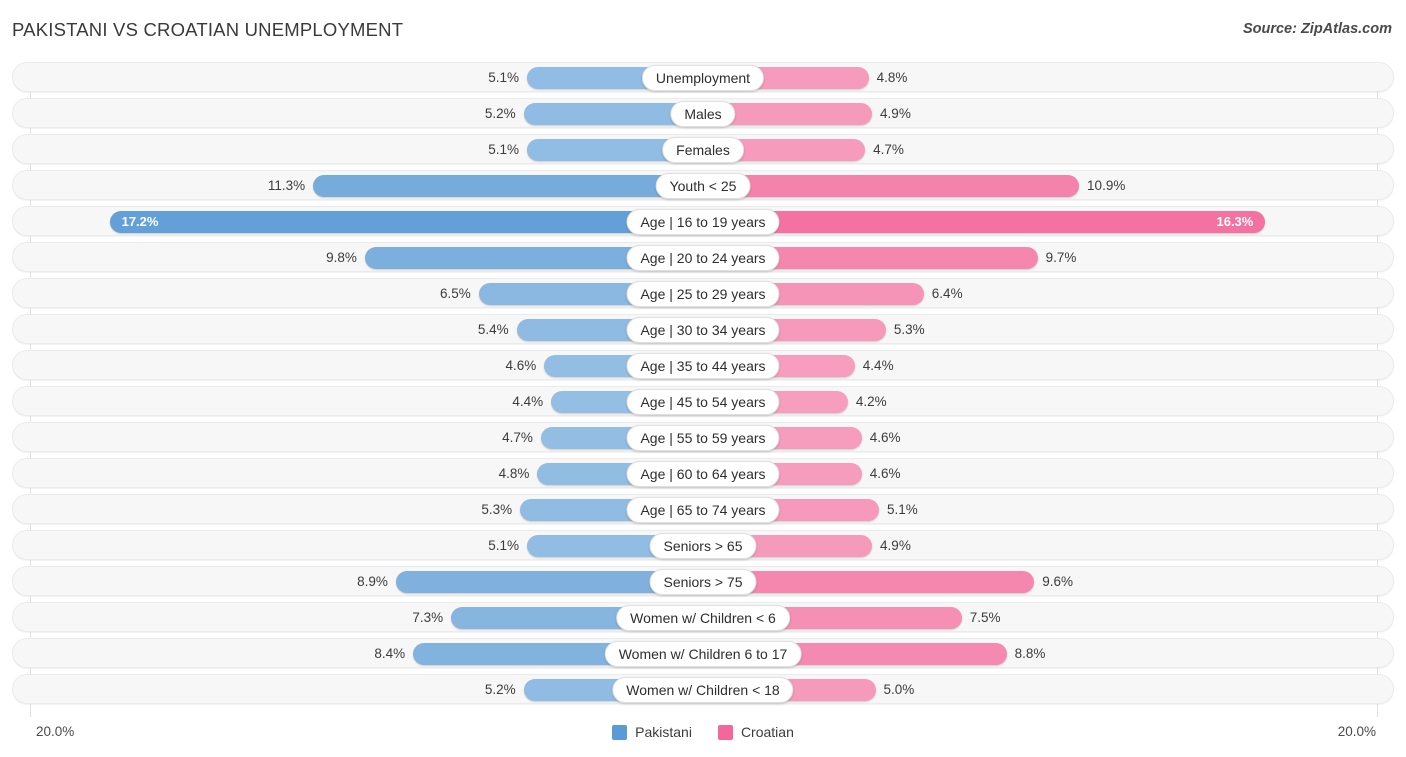 Image resolution: width=1406 pixels, height=757 pixels. What do you see at coordinates (517, 437) in the screenshot?
I see `bar-value-pakistani: 4.7%` at bounding box center [517, 437].